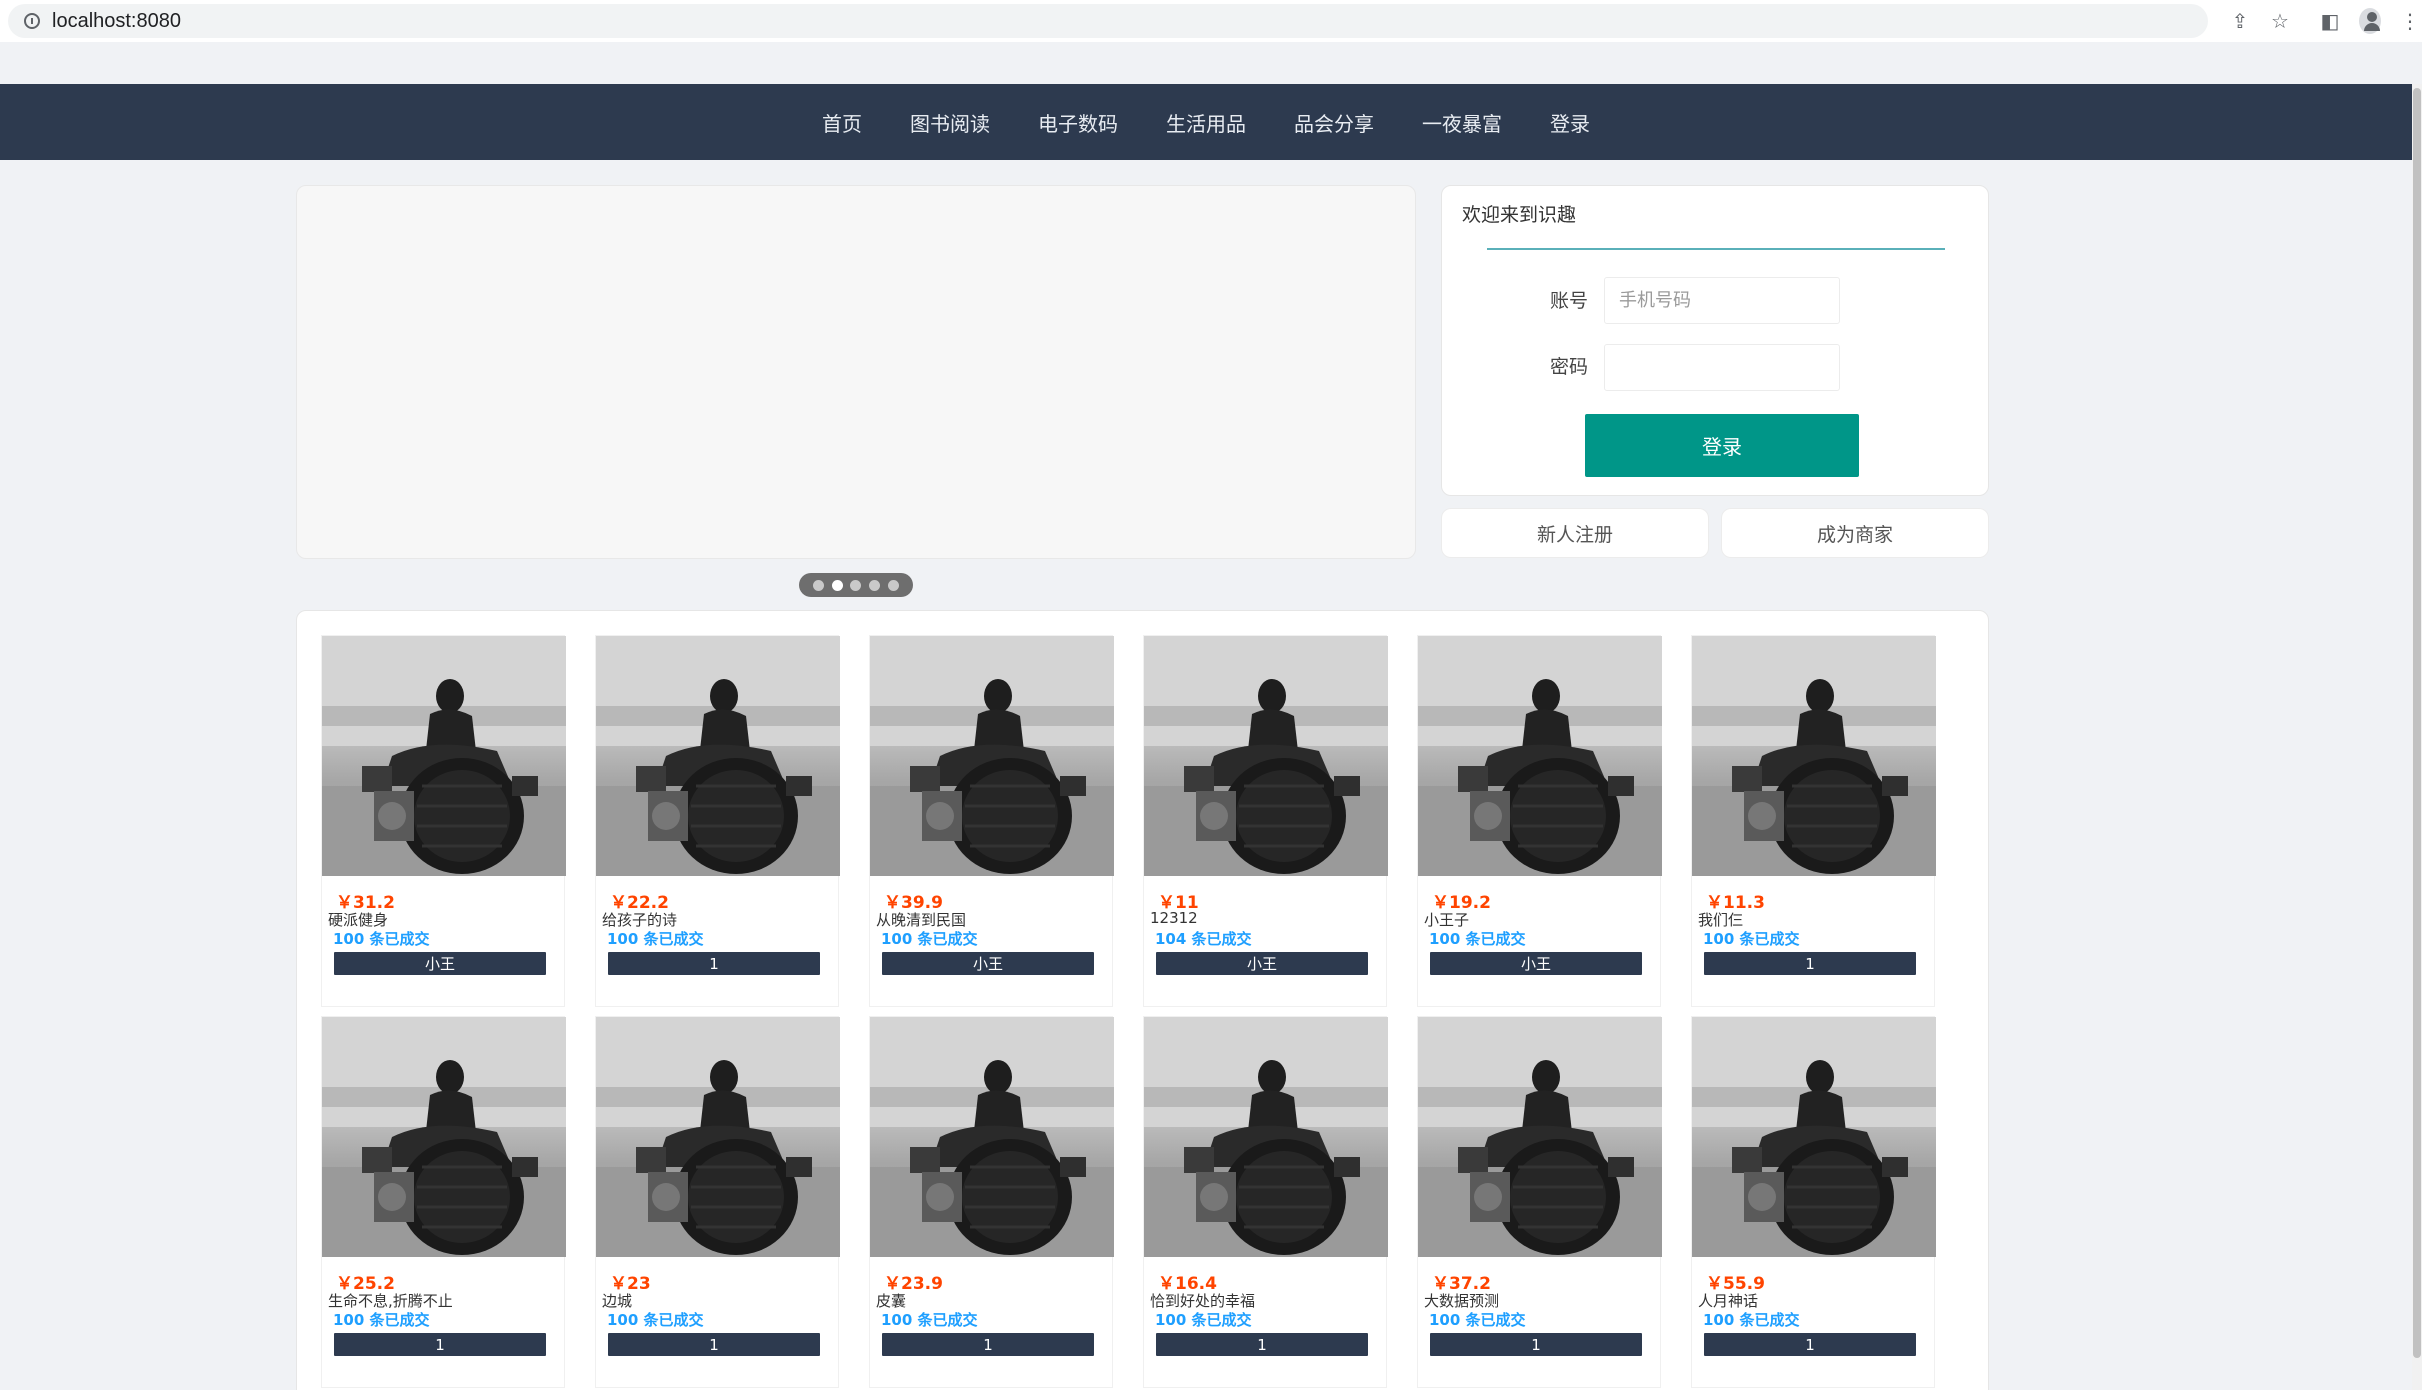 The height and width of the screenshot is (1390, 2422). I want to click on nav-item-get-rich: 一夜暴富, so click(1462, 122).